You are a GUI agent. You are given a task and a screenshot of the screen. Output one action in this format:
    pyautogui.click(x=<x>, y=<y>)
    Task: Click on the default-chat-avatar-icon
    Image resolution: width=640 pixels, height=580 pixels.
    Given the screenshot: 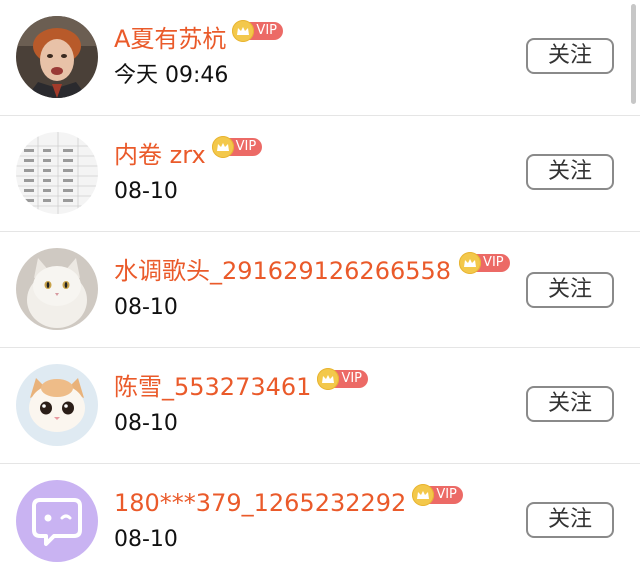 What is the action you would take?
    pyautogui.click(x=57, y=521)
    